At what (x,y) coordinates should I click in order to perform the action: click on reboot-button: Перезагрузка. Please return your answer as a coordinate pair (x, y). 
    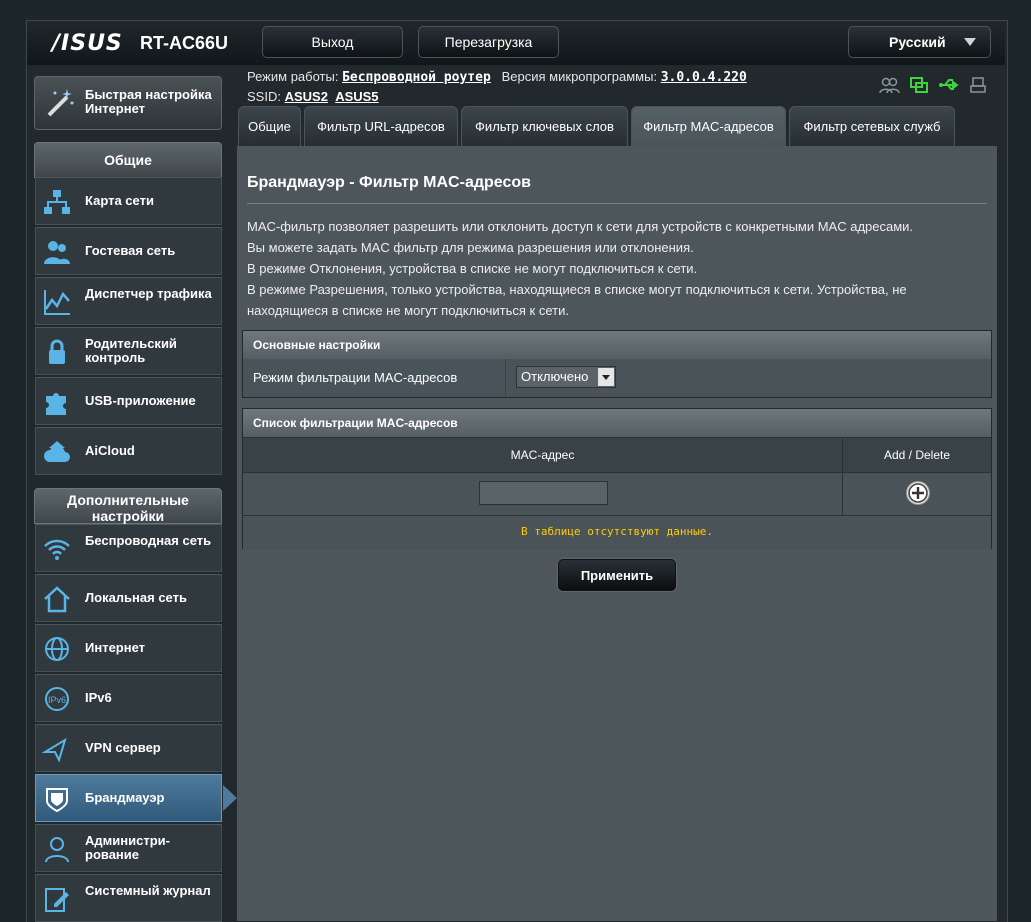
    Looking at the image, I should click on (488, 42).